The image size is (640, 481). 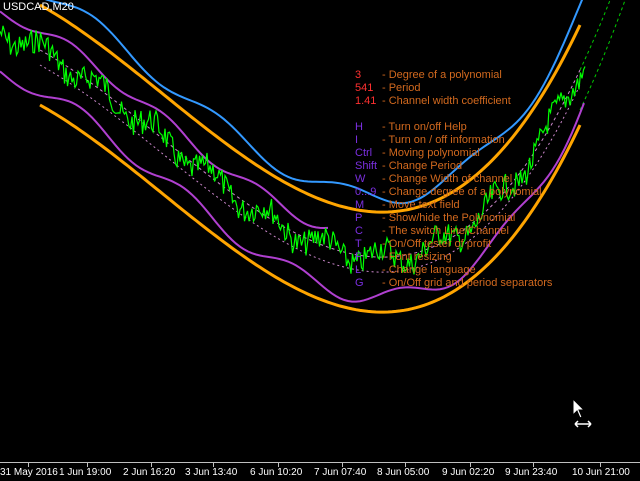 I want to click on time-axis-label: 9 Jun 23:40, so click(x=531, y=472).